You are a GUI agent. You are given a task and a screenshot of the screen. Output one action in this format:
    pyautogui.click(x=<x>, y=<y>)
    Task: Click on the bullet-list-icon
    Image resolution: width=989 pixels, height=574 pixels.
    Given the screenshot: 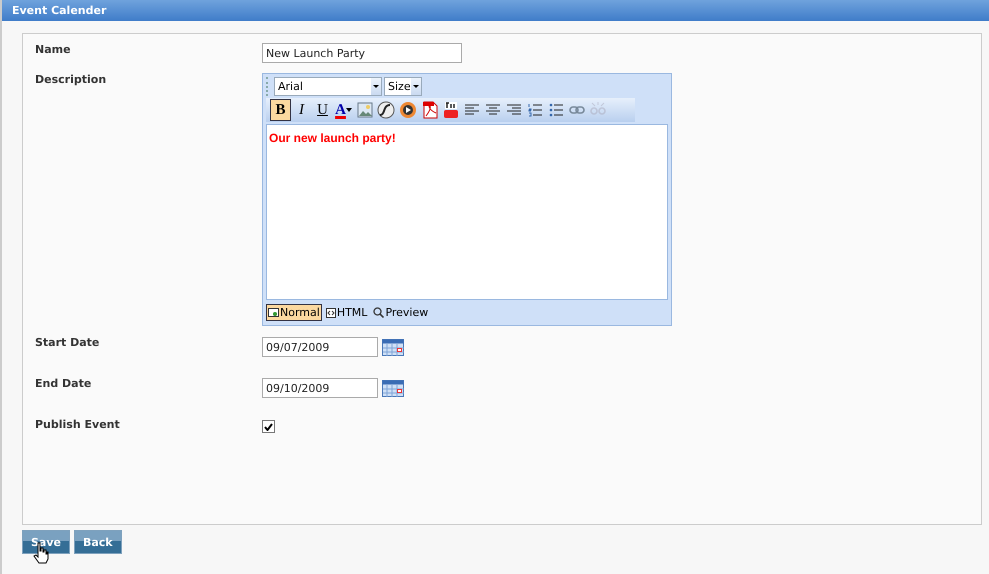 What is the action you would take?
    pyautogui.click(x=555, y=110)
    